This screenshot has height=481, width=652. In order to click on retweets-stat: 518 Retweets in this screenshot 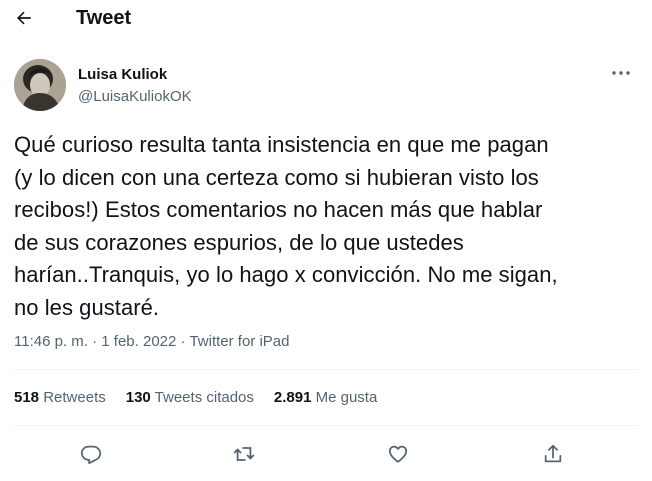, I will do `click(60, 398)`.